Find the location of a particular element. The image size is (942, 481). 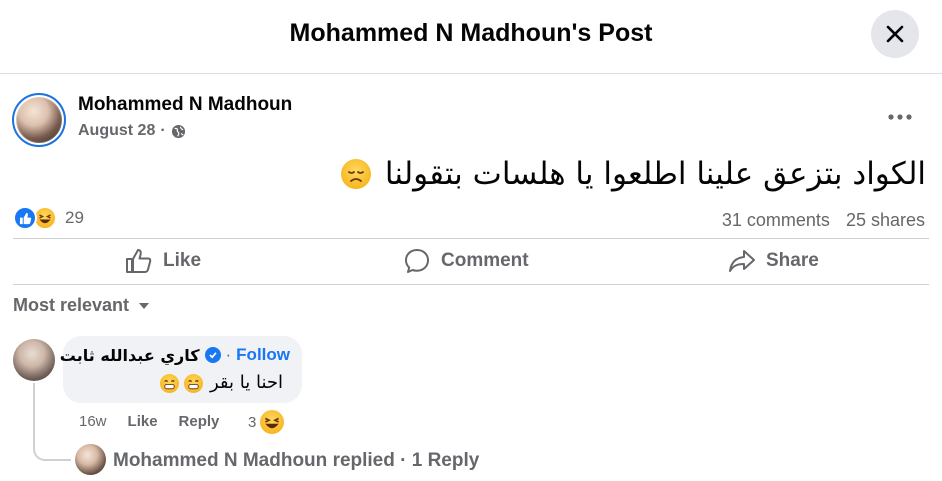

close-icon is located at coordinates (895, 34).